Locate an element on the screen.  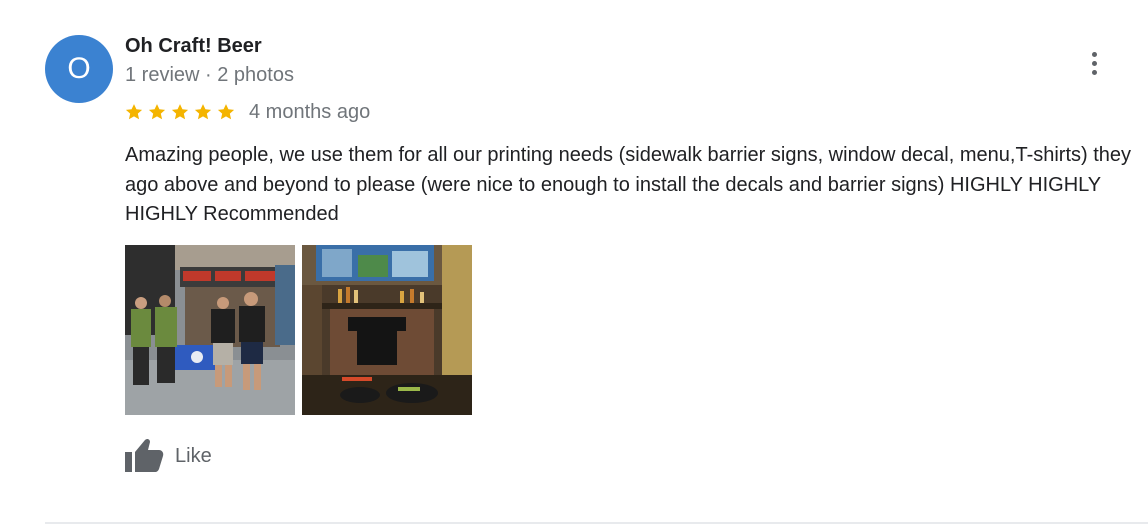
divider is located at coordinates (596, 523).